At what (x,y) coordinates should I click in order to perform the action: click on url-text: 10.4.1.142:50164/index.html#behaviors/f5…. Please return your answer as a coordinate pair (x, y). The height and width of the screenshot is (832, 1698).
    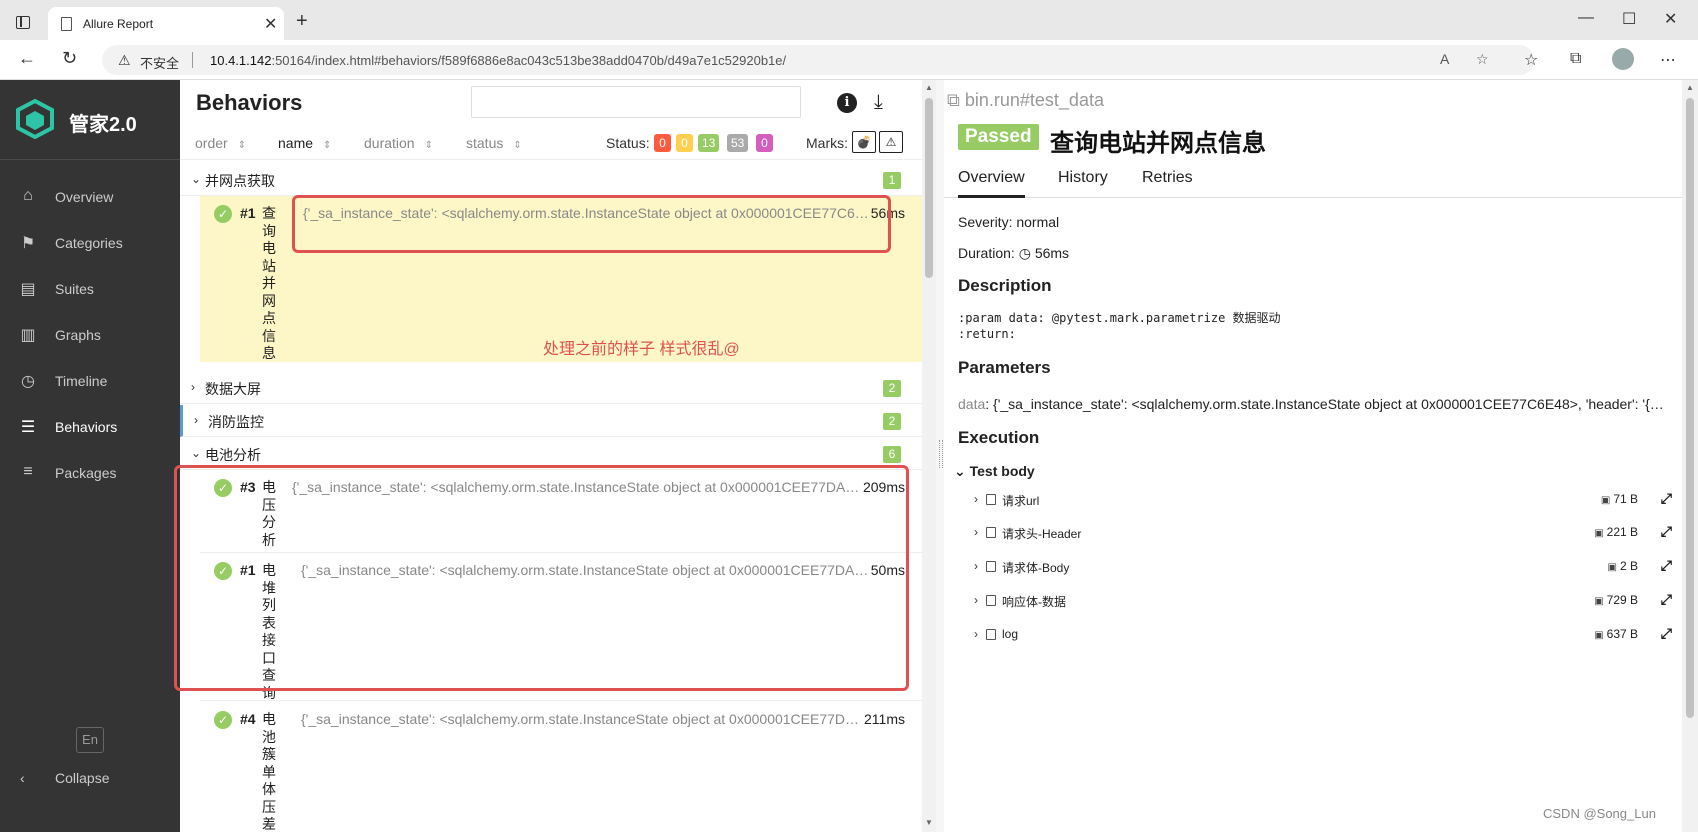
    Looking at the image, I should click on (498, 60).